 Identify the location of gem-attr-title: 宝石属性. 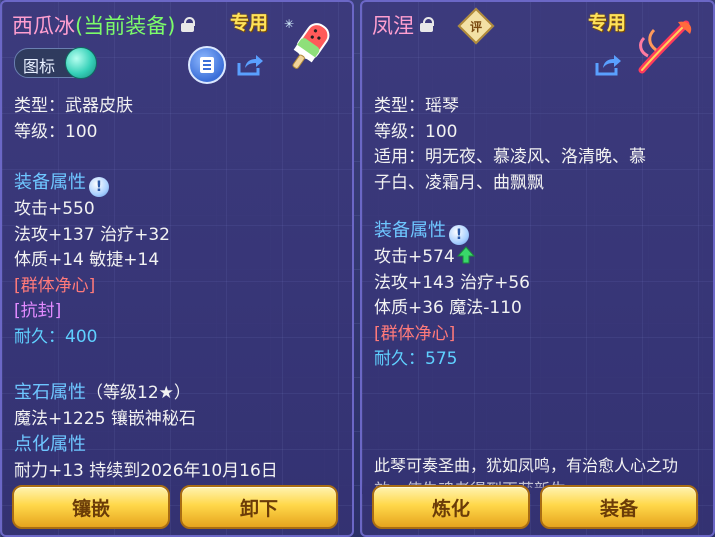
(50, 392).